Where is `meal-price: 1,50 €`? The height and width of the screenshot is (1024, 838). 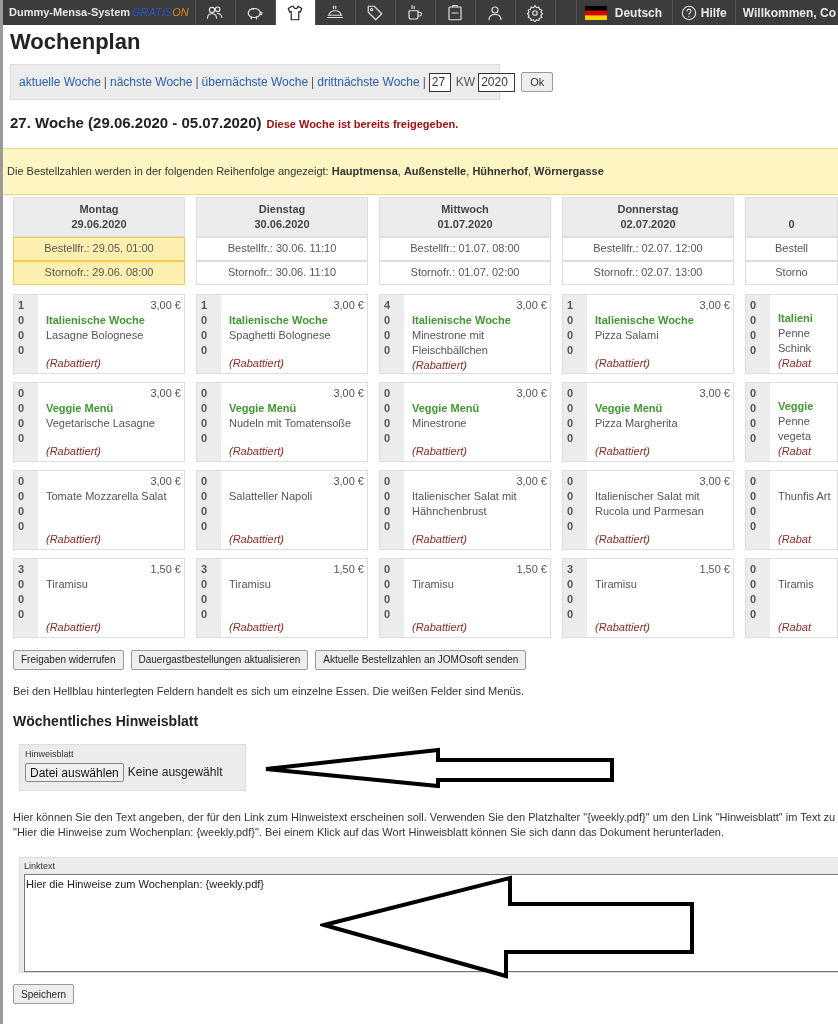 meal-price: 1,50 € is located at coordinates (165, 569).